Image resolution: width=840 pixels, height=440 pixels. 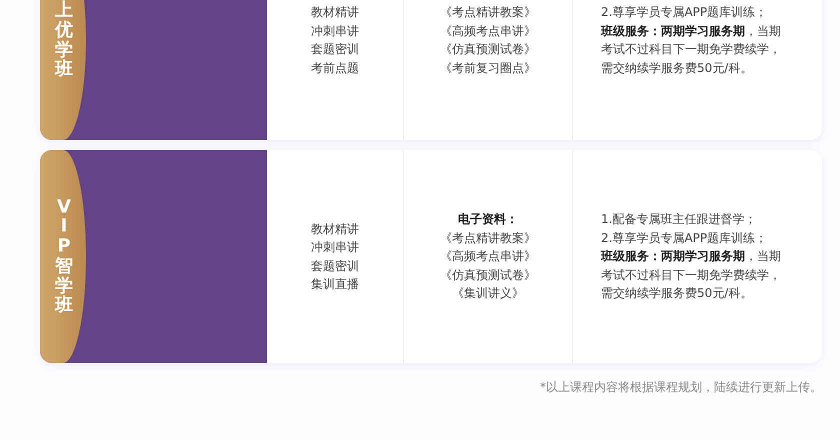 What do you see at coordinates (679, 219) in the screenshot?
I see `service-text: 1.配备专属班主任跟进督学；` at bounding box center [679, 219].